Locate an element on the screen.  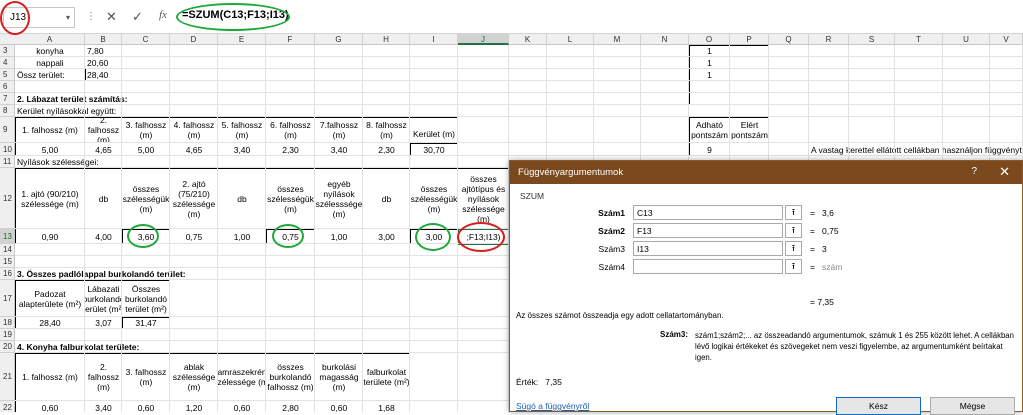
row-header-7: 7 is located at coordinates (7, 99).